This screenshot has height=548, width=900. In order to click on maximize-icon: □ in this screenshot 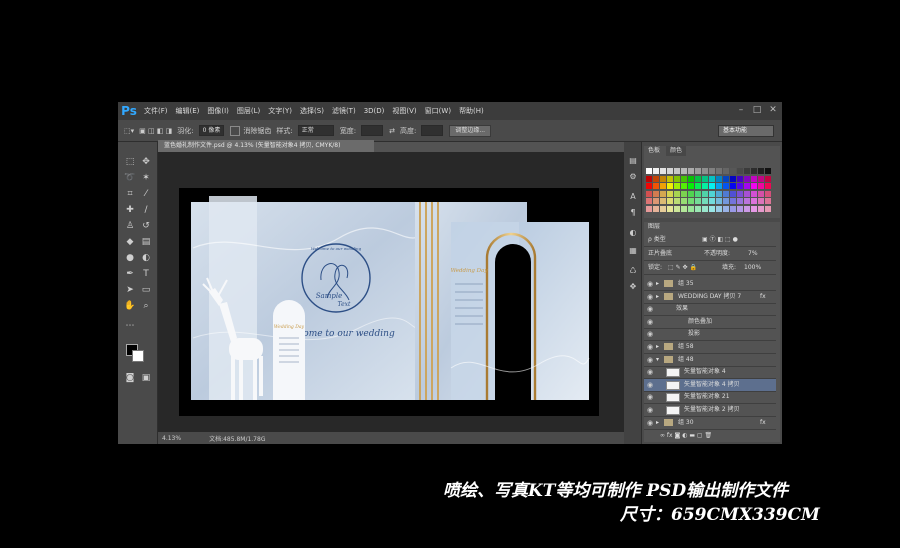, I will do `click(757, 110)`.